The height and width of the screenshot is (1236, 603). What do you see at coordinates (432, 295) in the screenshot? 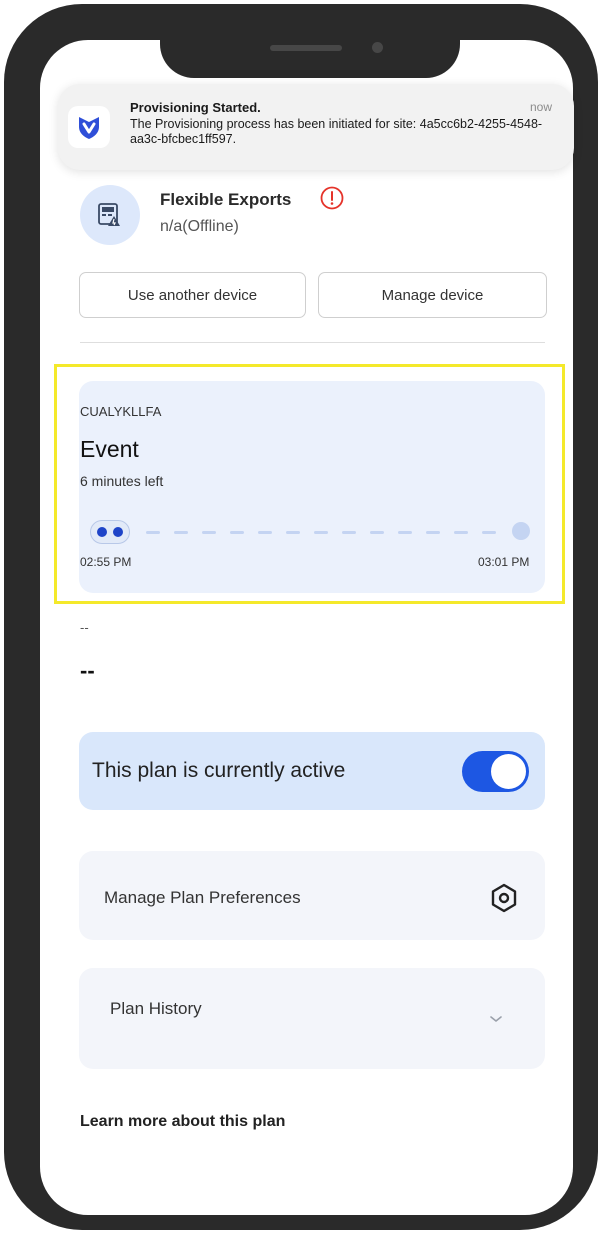
I see `manage-device-button: Manage device` at bounding box center [432, 295].